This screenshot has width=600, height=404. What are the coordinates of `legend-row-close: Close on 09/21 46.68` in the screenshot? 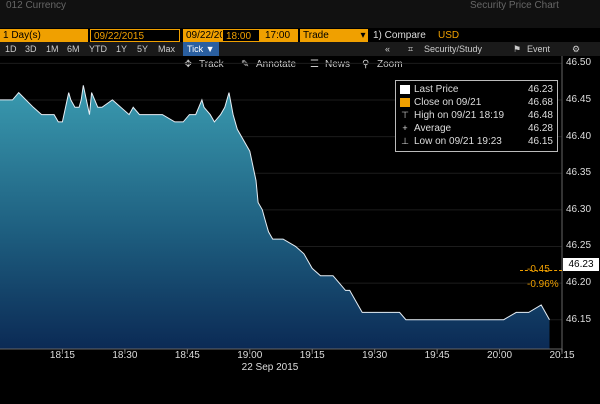 It's located at (476, 102).